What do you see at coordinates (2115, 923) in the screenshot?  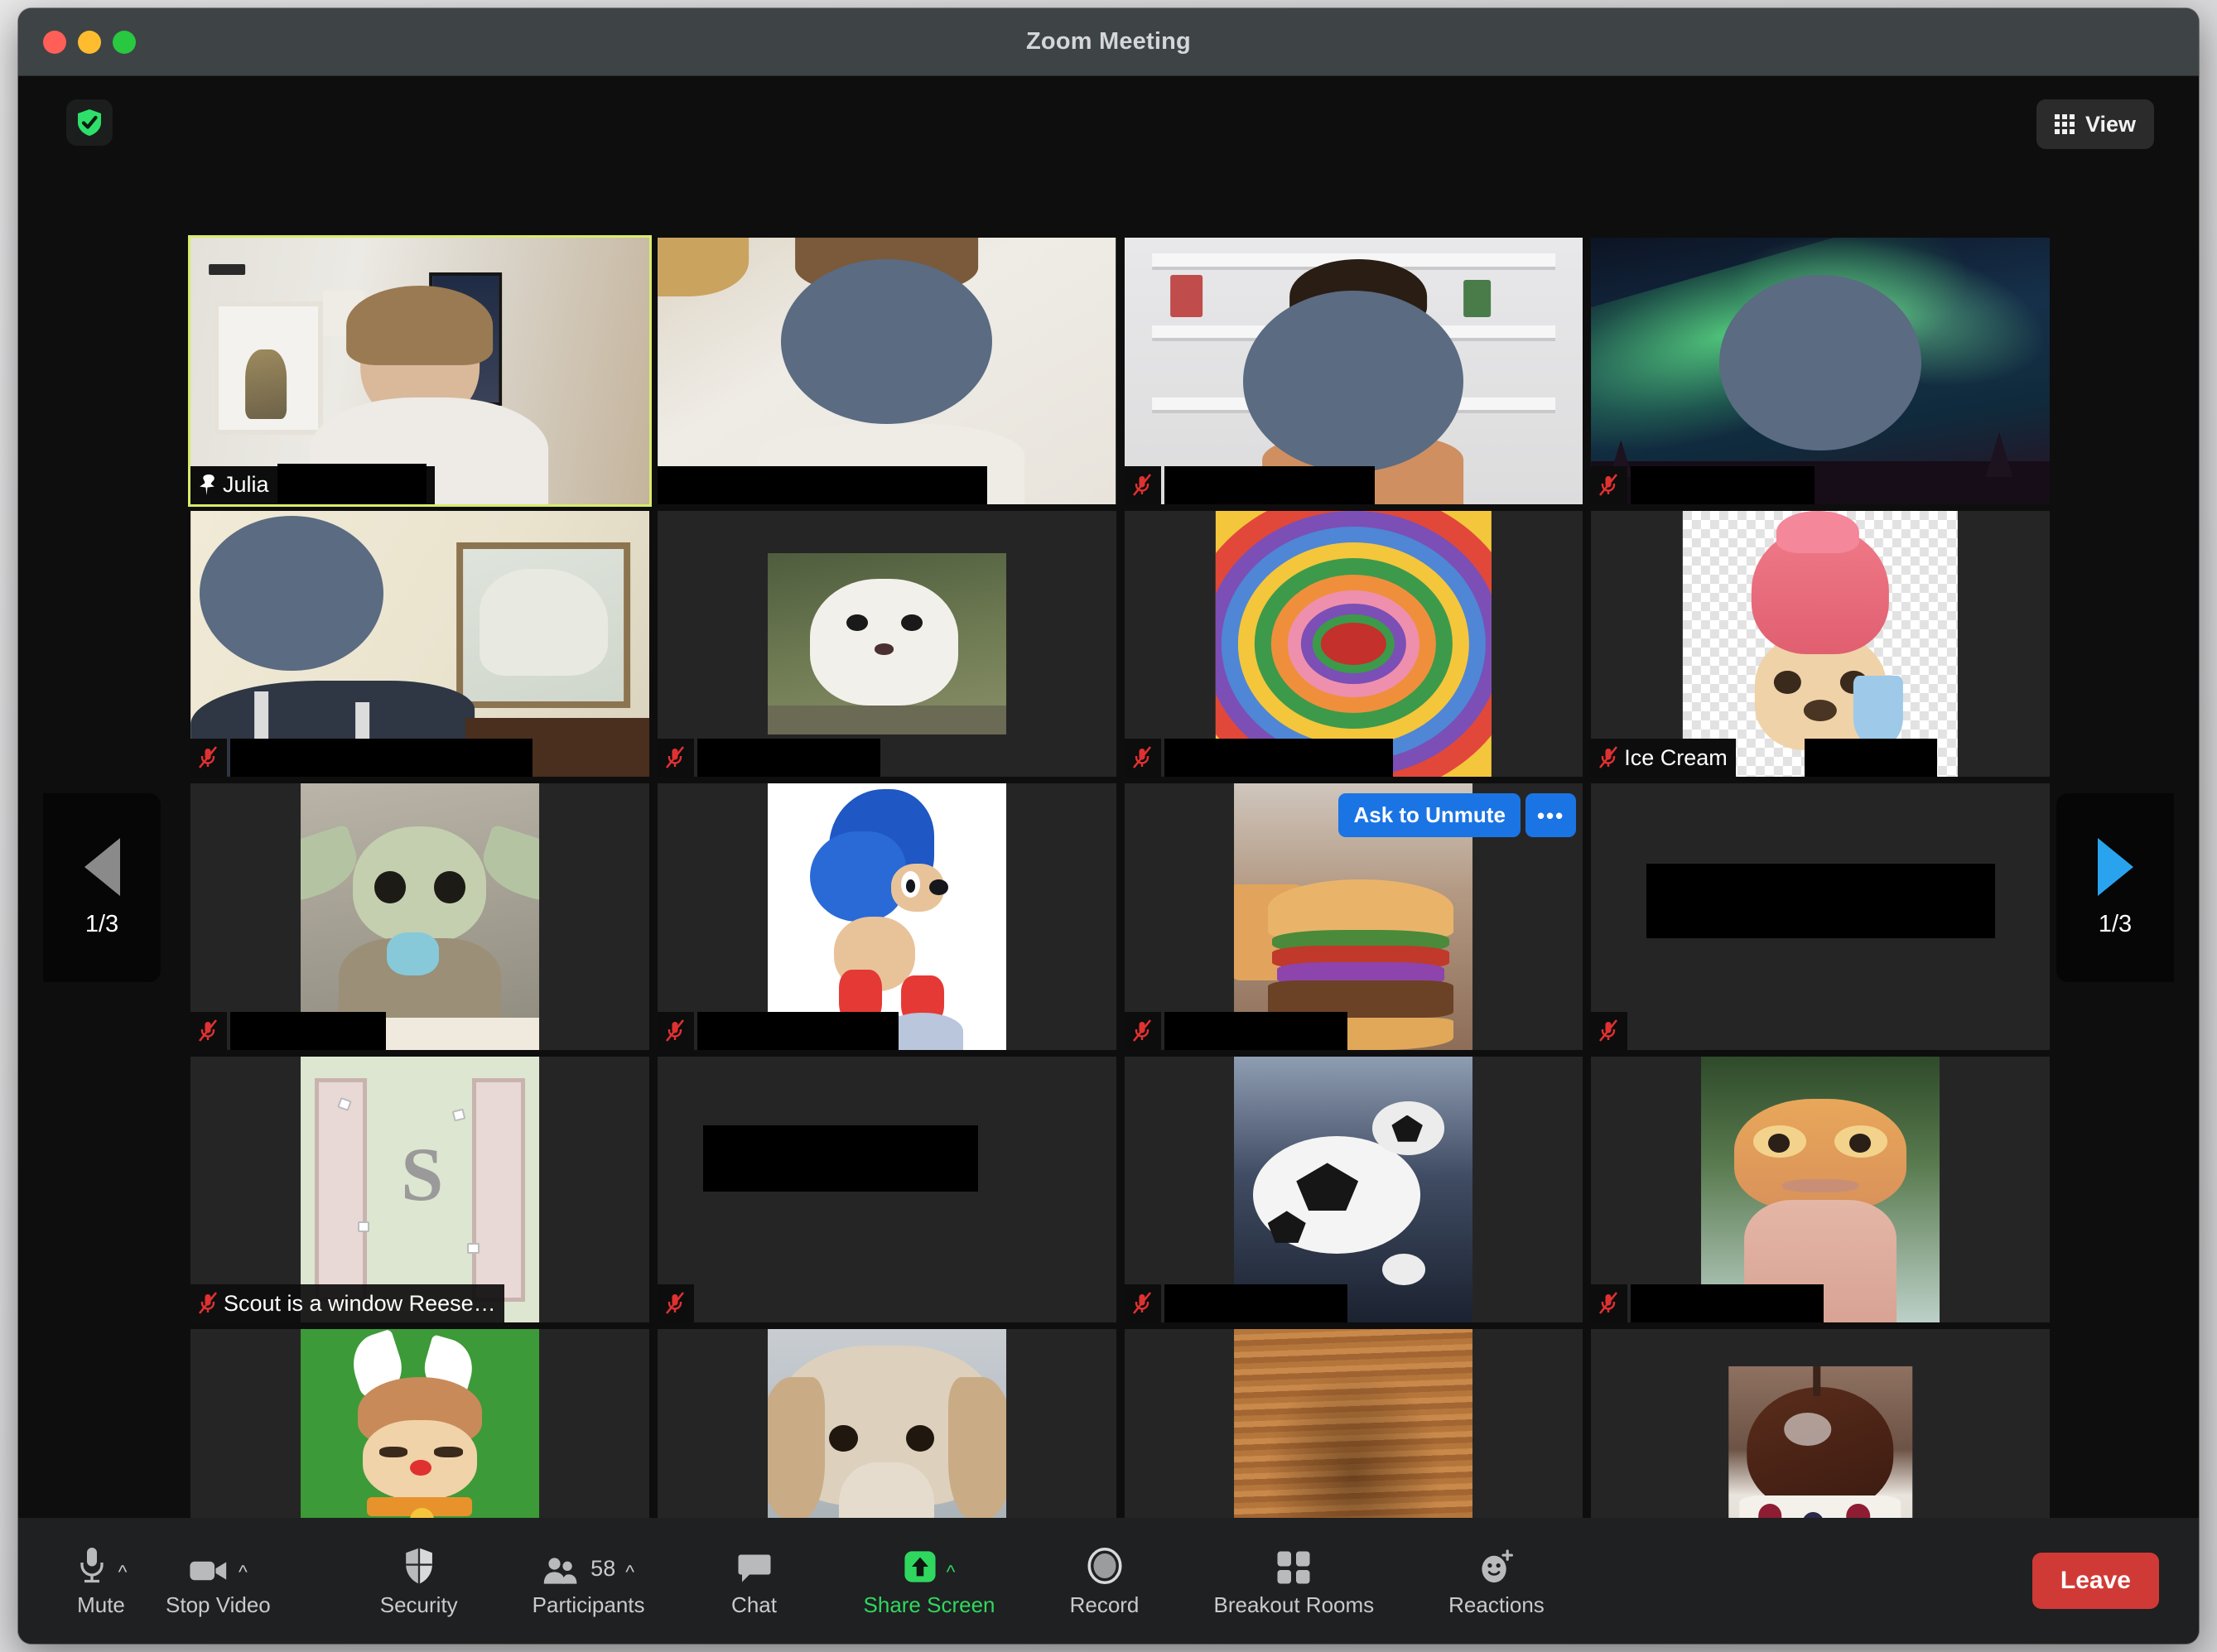 I see `page-indicator-right: 1/3` at bounding box center [2115, 923].